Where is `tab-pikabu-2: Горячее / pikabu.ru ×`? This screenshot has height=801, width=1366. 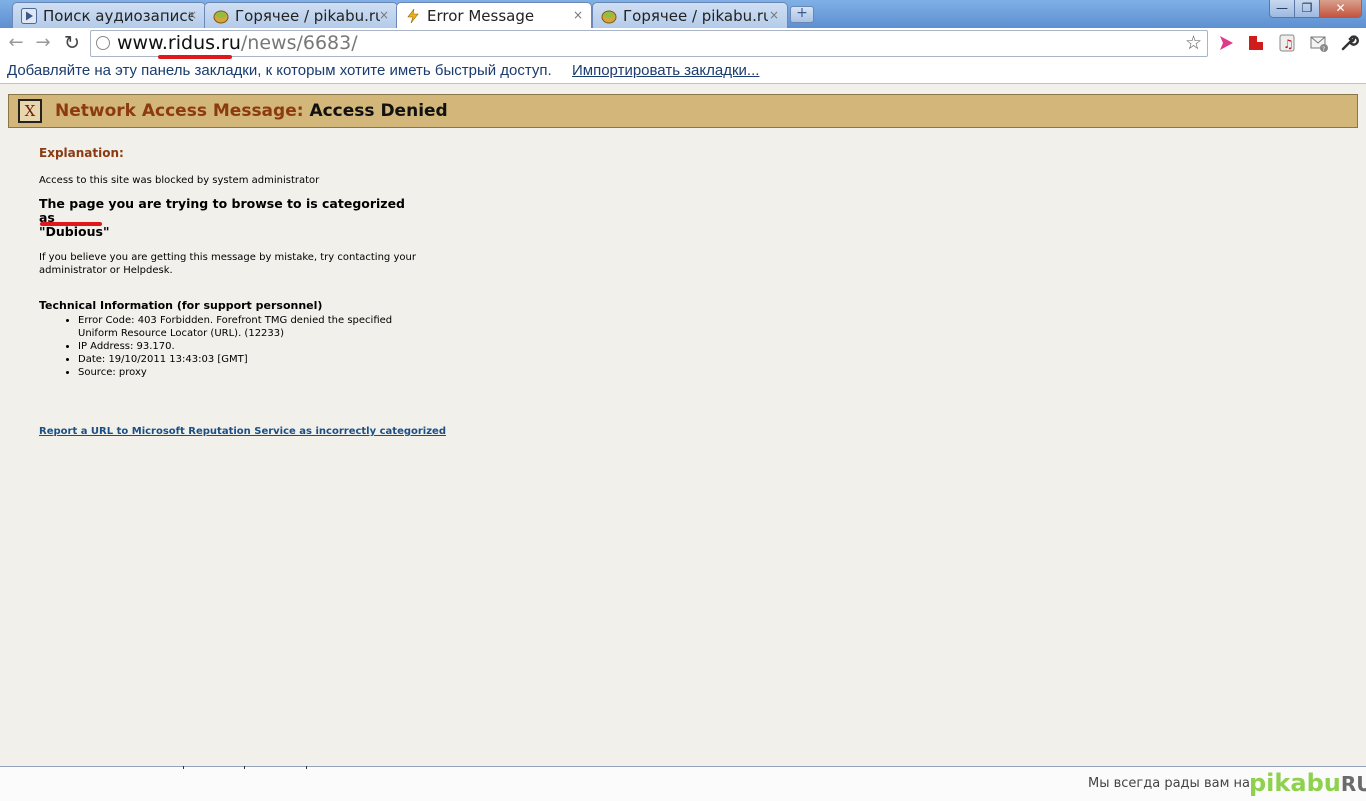
tab-pikabu-2: Горячее / pikabu.ru × is located at coordinates (690, 15).